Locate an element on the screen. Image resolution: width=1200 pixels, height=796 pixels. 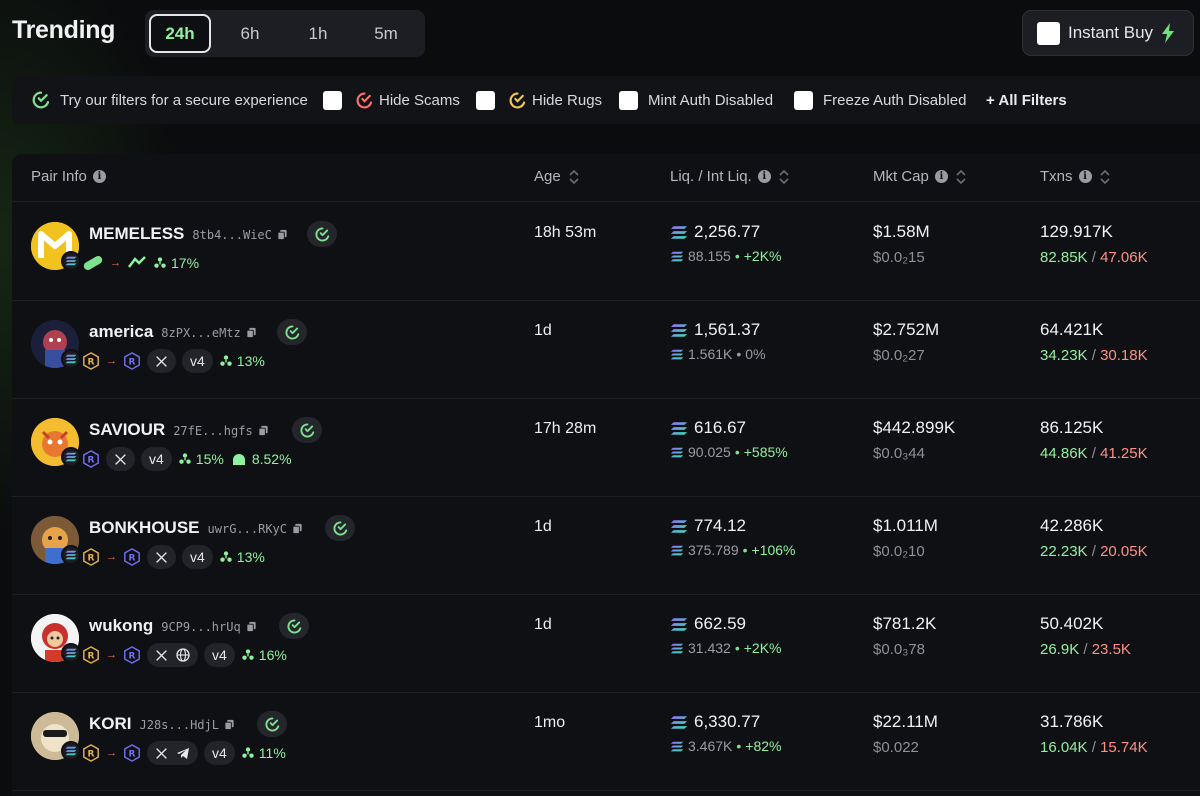
col-liquidity: Liq. / Int Liq. i is located at coordinates (729, 176).